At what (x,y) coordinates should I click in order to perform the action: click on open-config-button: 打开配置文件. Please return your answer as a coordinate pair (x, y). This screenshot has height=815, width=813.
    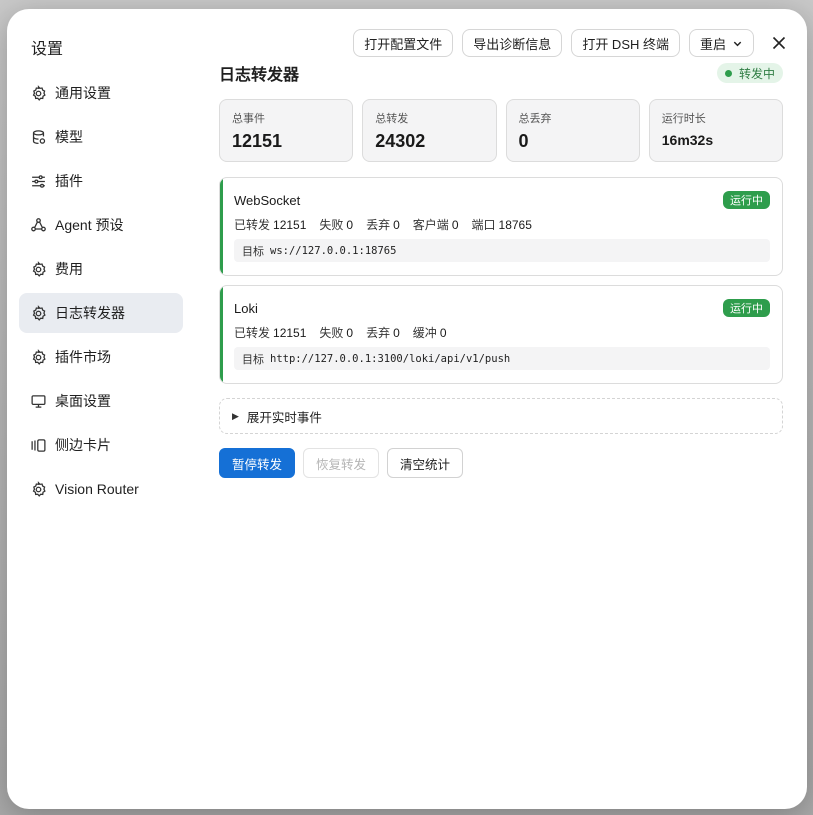
    Looking at the image, I should click on (403, 43).